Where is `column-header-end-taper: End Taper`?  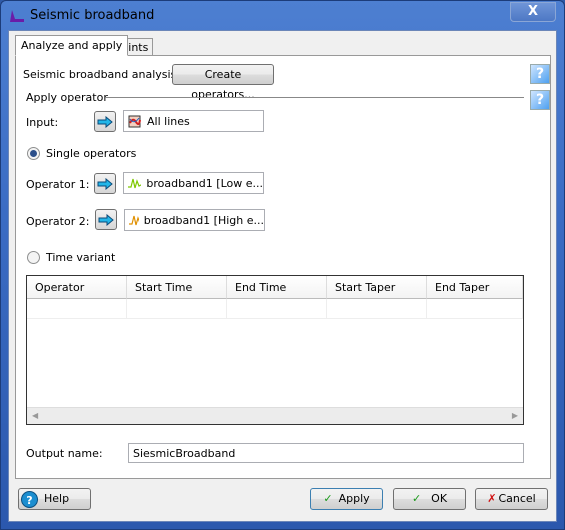 column-header-end-taper: End Taper is located at coordinates (475, 287).